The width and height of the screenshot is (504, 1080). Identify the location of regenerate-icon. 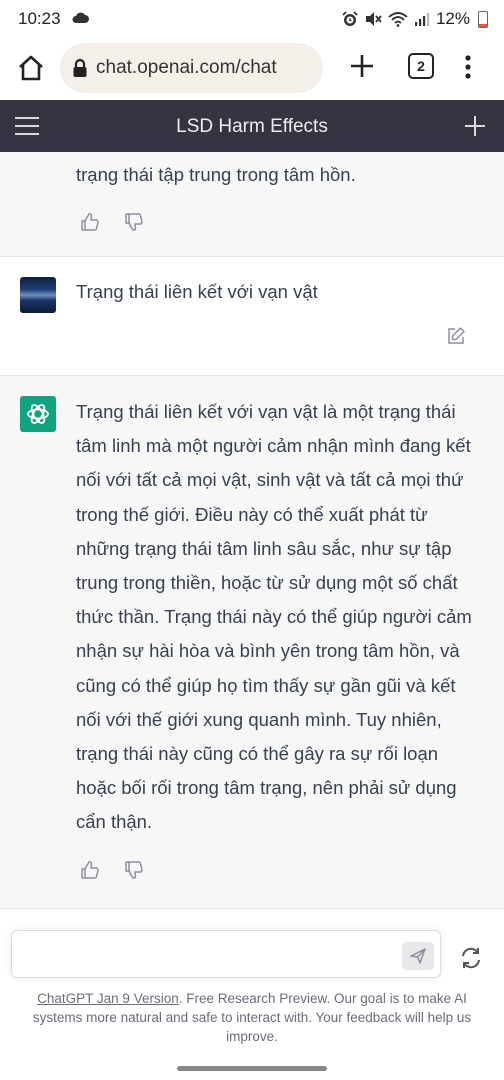
(471, 958).